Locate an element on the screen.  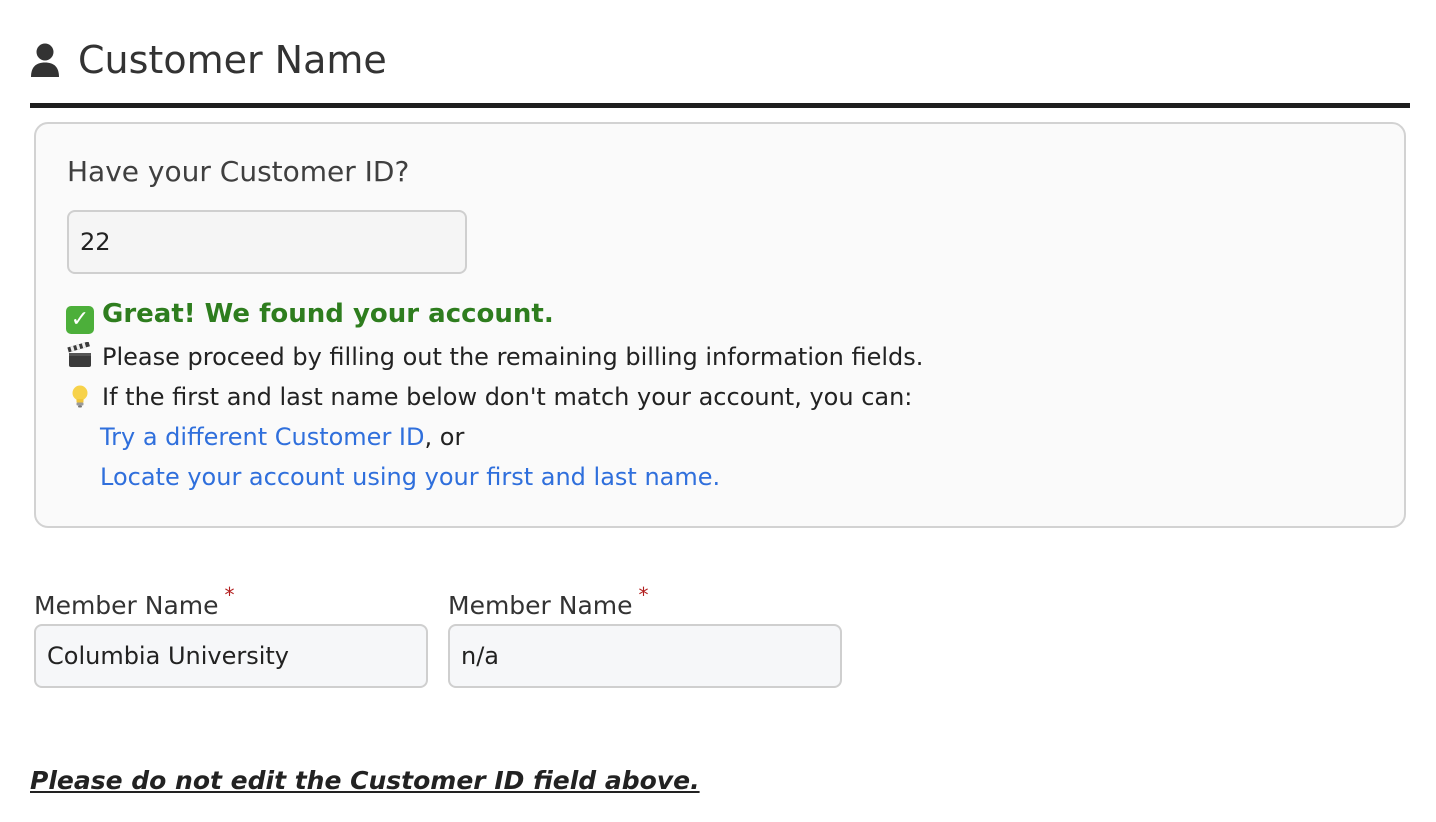
lightbulb-icon is located at coordinates (80, 396).